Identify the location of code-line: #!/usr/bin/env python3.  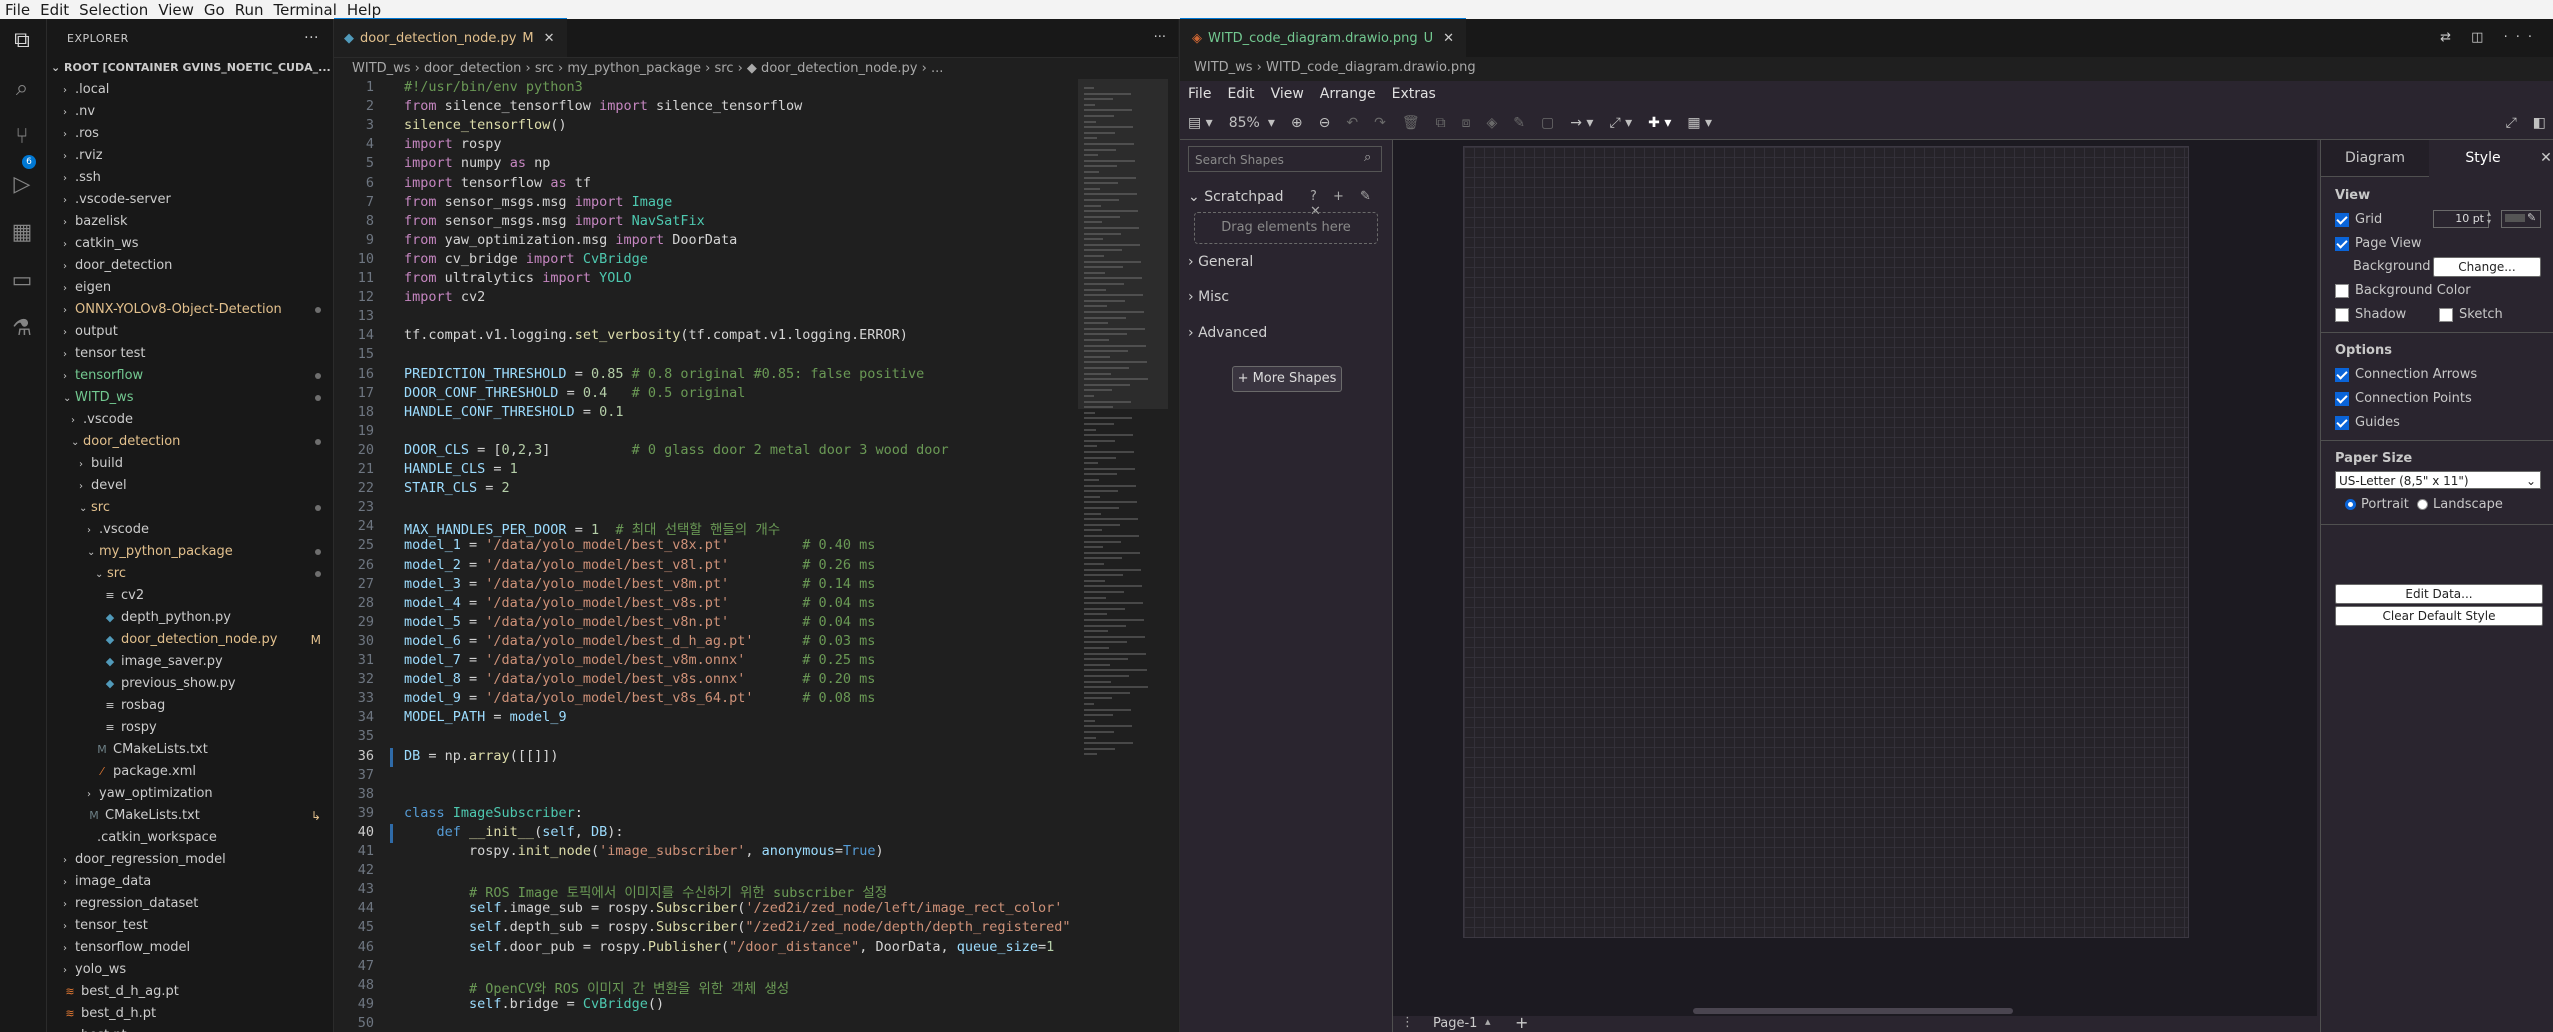
(493, 87).